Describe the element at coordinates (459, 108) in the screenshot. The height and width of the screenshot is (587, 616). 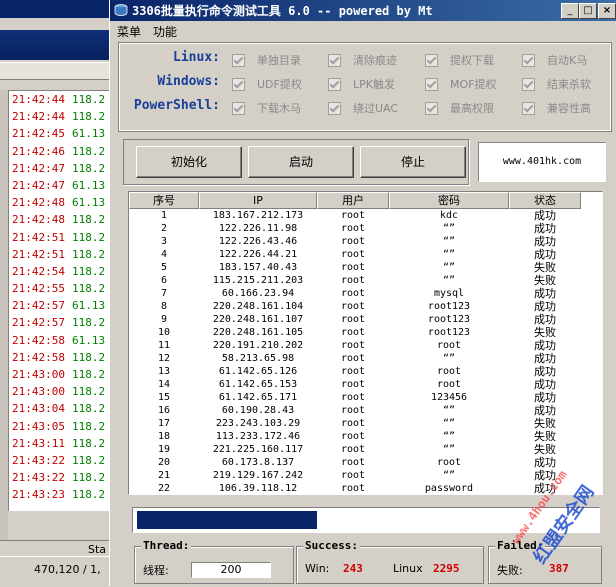
I see `option-powershell-2: 最高权限` at that location.